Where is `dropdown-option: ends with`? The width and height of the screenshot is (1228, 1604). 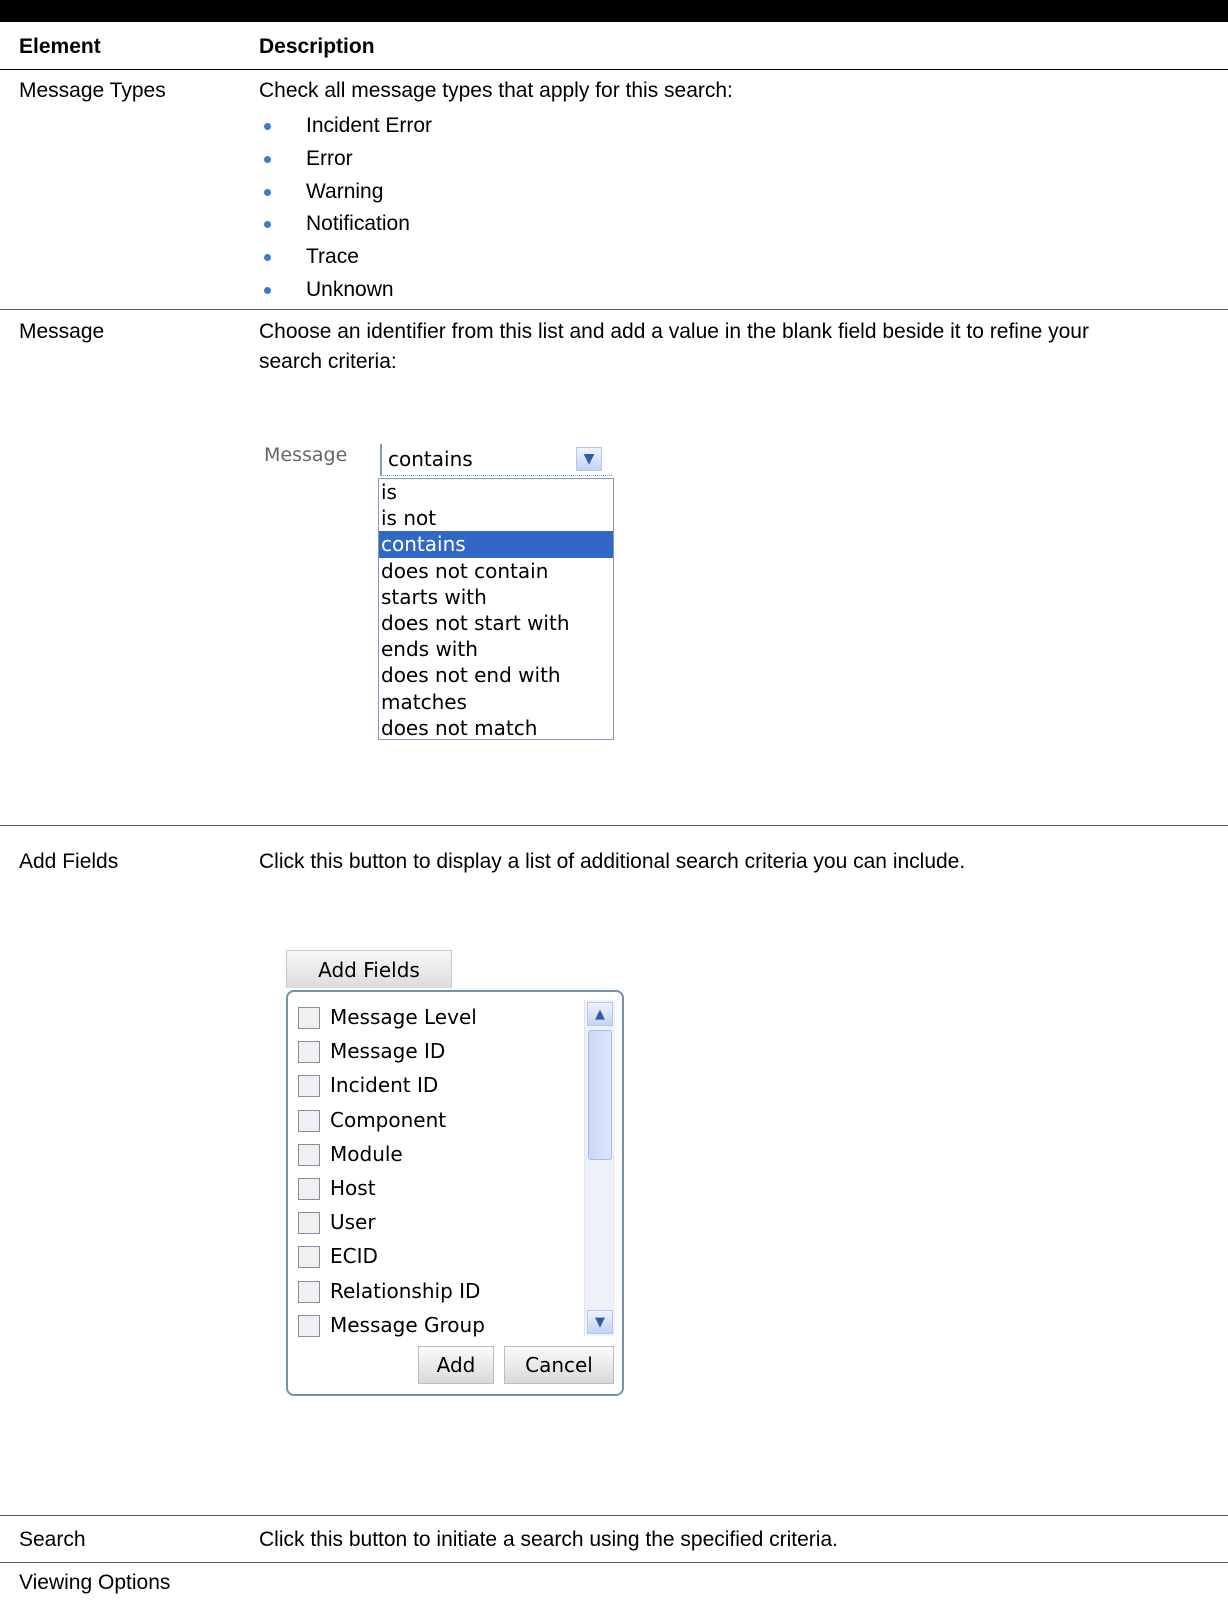 dropdown-option: ends with is located at coordinates (496, 649).